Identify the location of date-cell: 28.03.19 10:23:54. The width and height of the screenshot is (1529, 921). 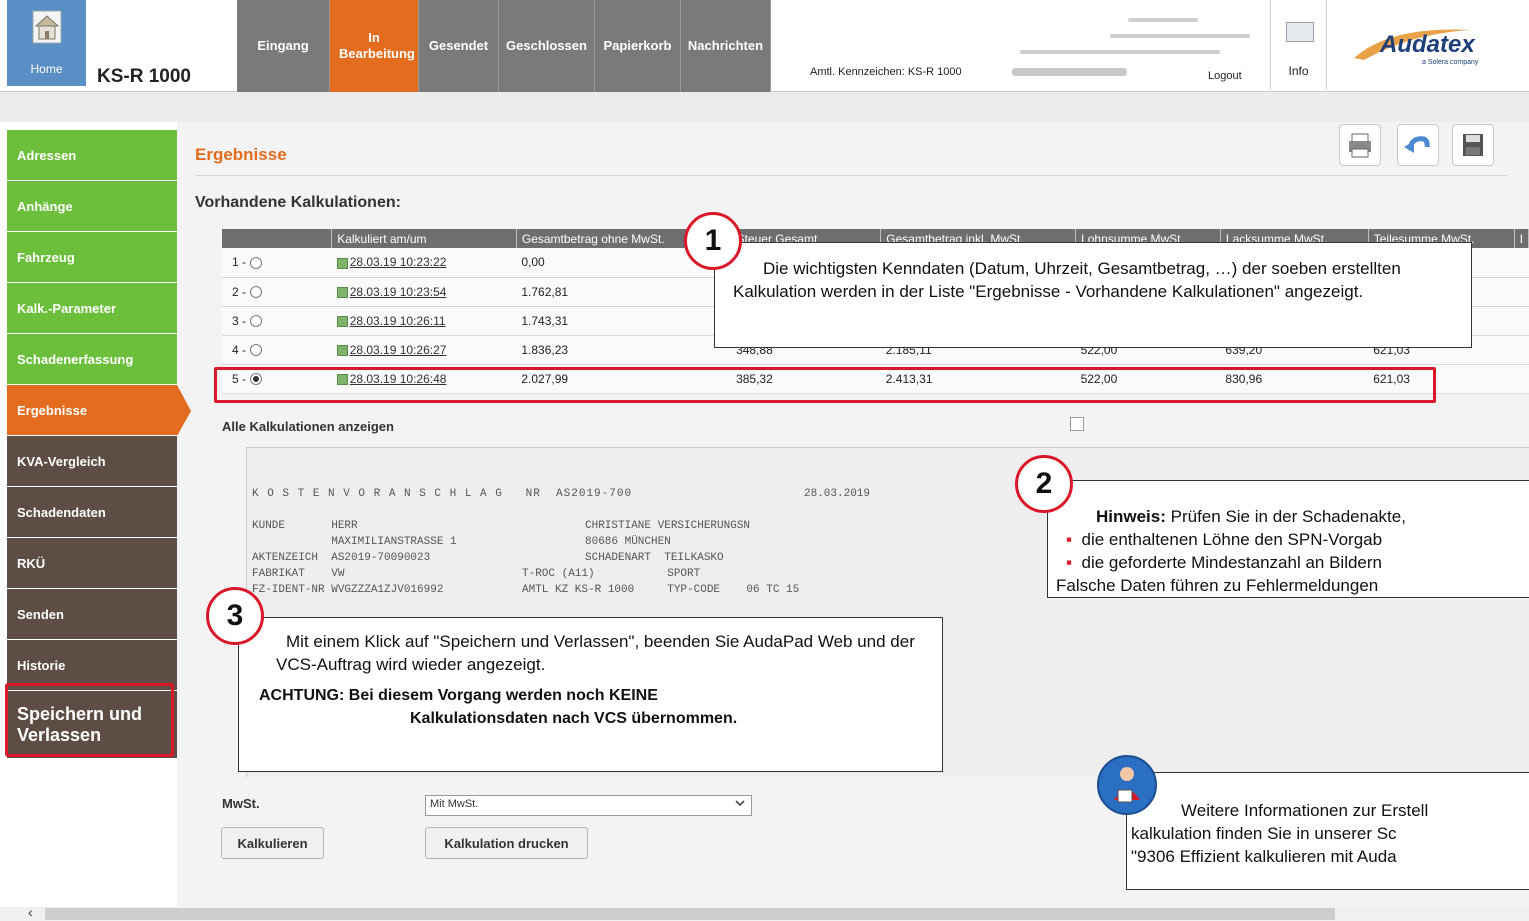
(424, 292).